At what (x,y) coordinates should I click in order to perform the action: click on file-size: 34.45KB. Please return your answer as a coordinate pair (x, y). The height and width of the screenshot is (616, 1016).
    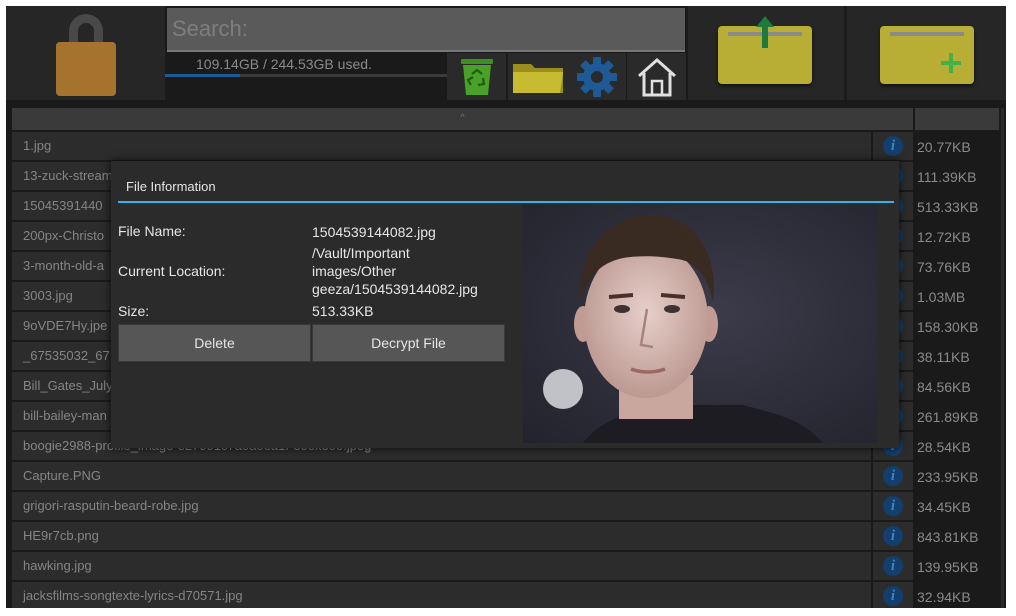
    Looking at the image, I should click on (944, 507).